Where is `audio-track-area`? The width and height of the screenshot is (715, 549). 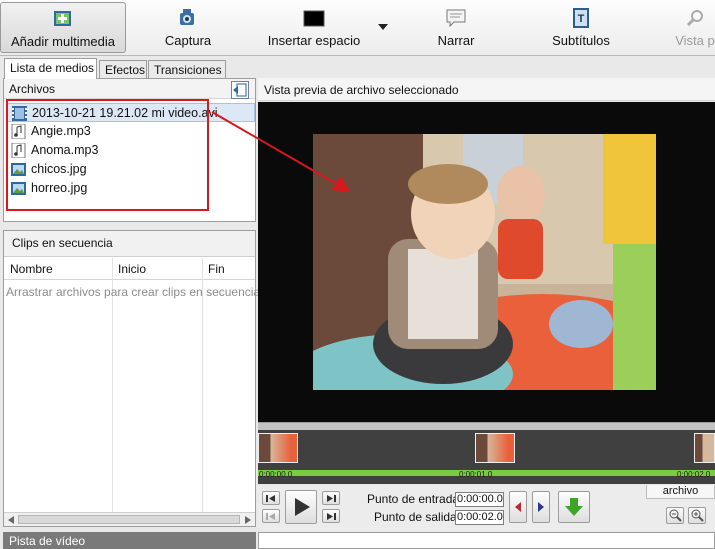 audio-track-area is located at coordinates (486, 540).